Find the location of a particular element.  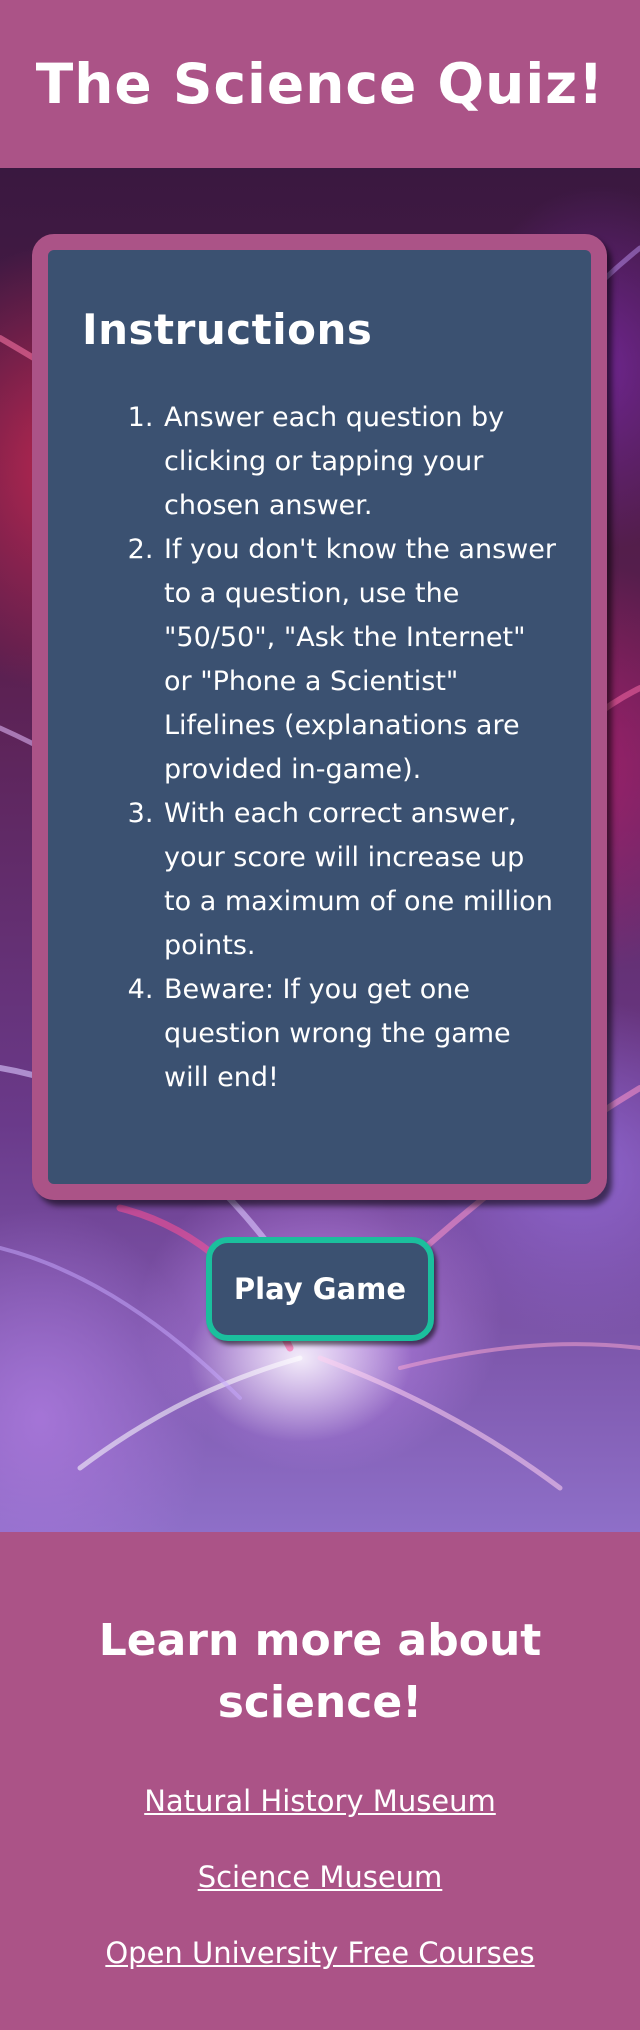

instructions-heading: Instructions is located at coordinates (227, 329).